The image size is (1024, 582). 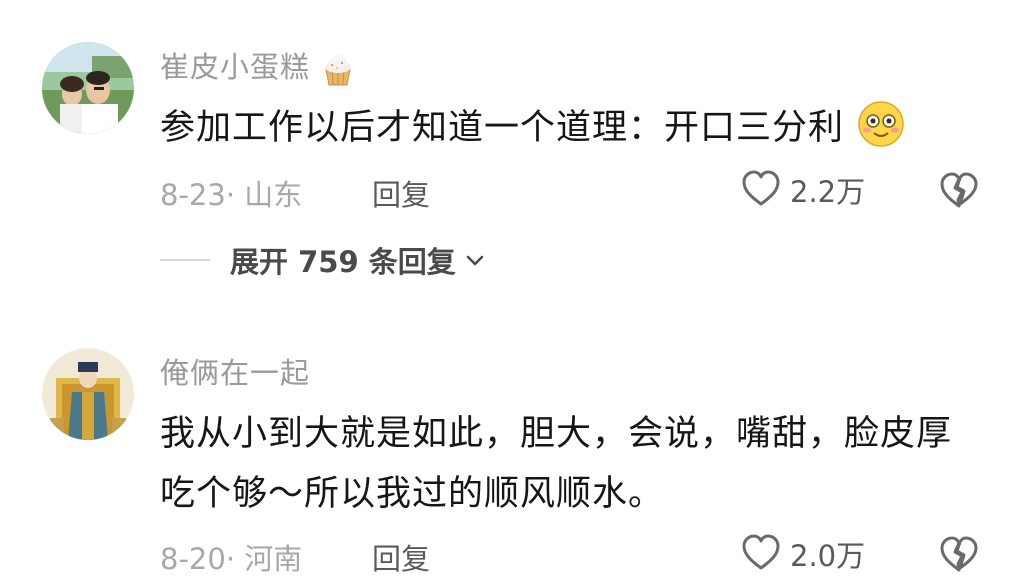 What do you see at coordinates (828, 192) in the screenshot?
I see `like-count: 2.2万` at bounding box center [828, 192].